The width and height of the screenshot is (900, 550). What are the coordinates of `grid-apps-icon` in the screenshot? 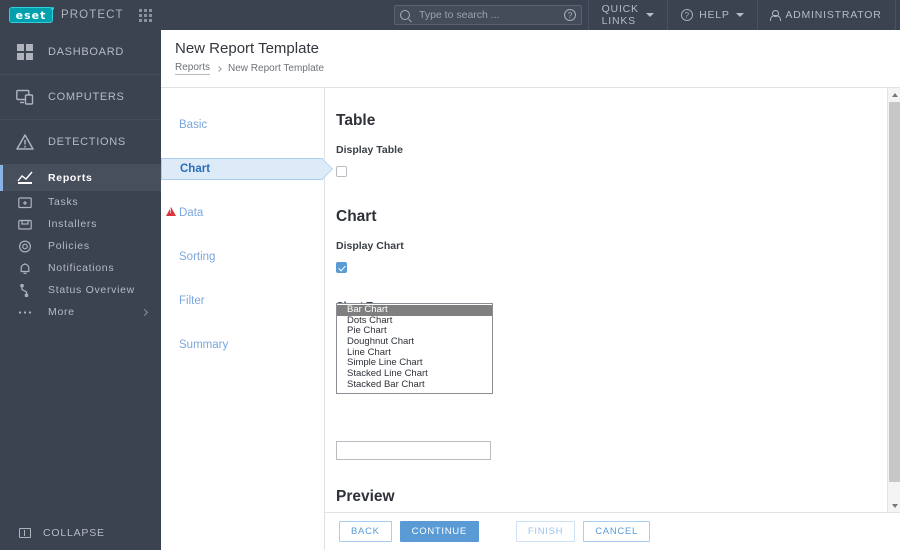 It's located at (146, 15).